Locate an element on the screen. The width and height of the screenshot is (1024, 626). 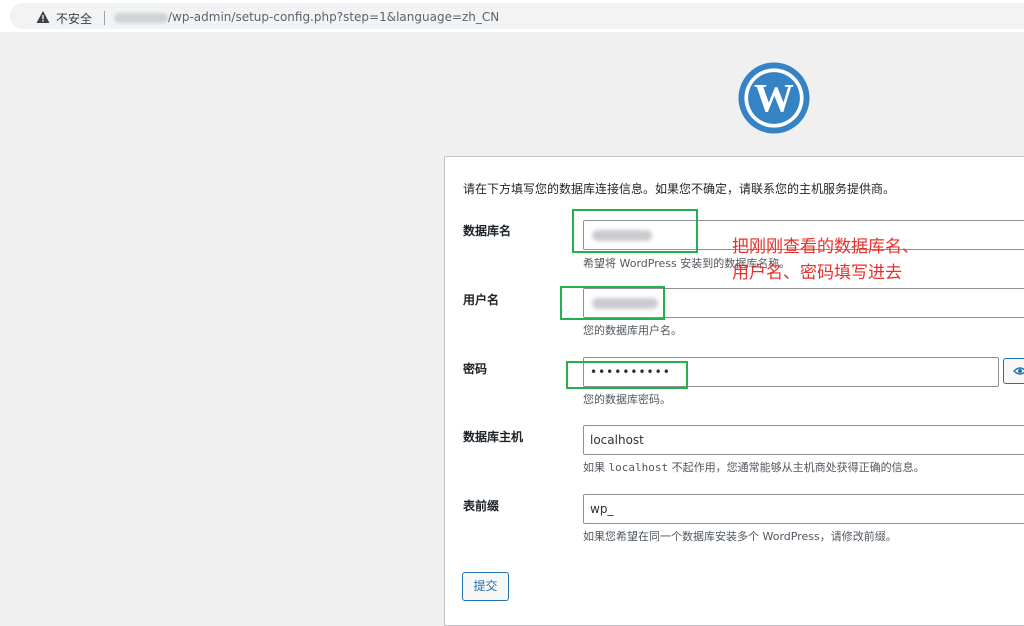
dbname-label: 数据库名 is located at coordinates (487, 231).